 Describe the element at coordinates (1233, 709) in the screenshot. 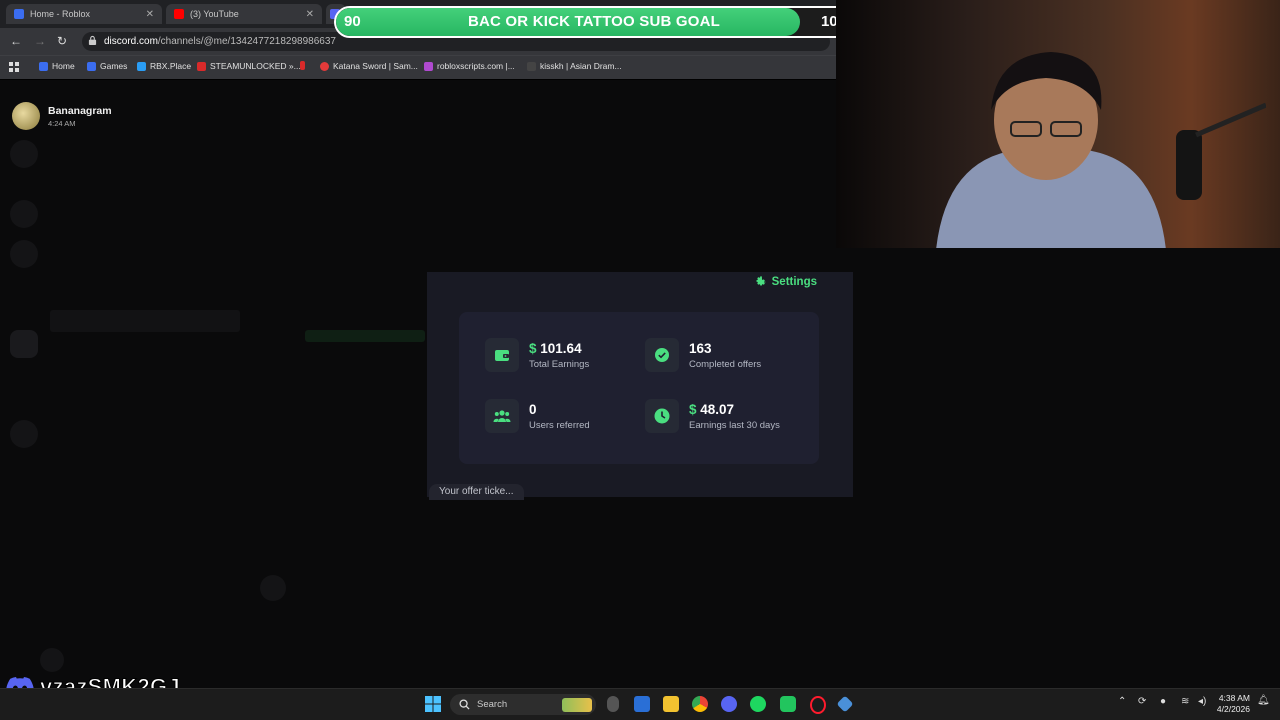

I see `clock-date: 4/2/2026` at that location.